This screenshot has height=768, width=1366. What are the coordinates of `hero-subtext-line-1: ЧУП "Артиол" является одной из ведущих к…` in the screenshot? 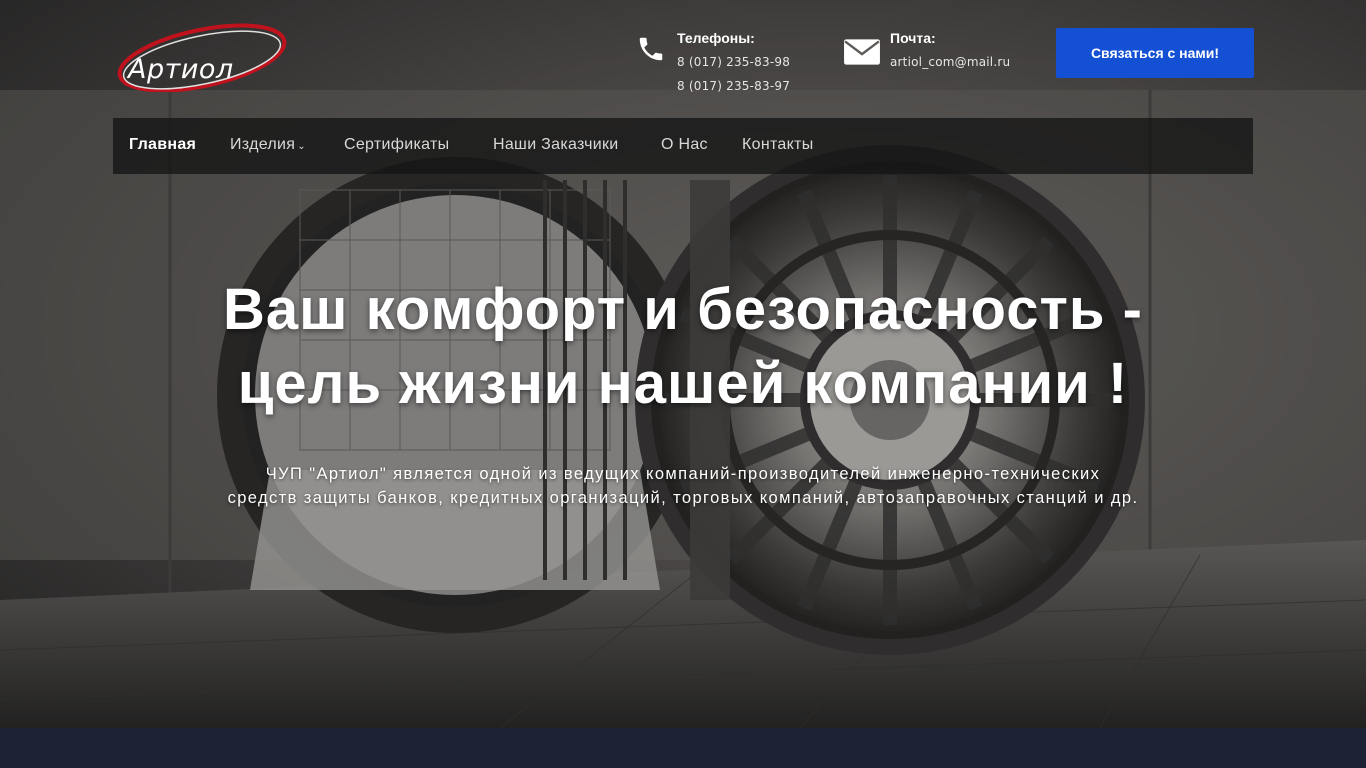 It's located at (683, 474).